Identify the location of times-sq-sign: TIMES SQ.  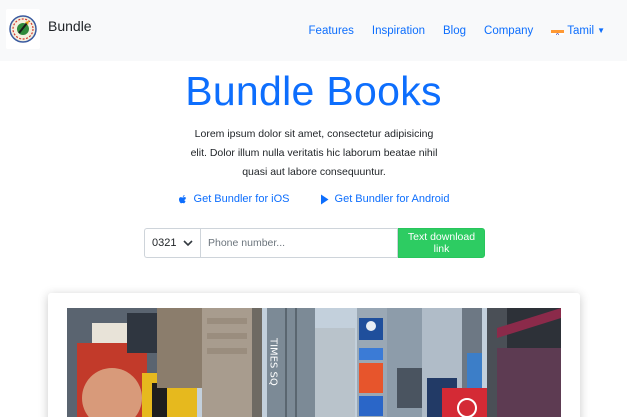
(273, 361).